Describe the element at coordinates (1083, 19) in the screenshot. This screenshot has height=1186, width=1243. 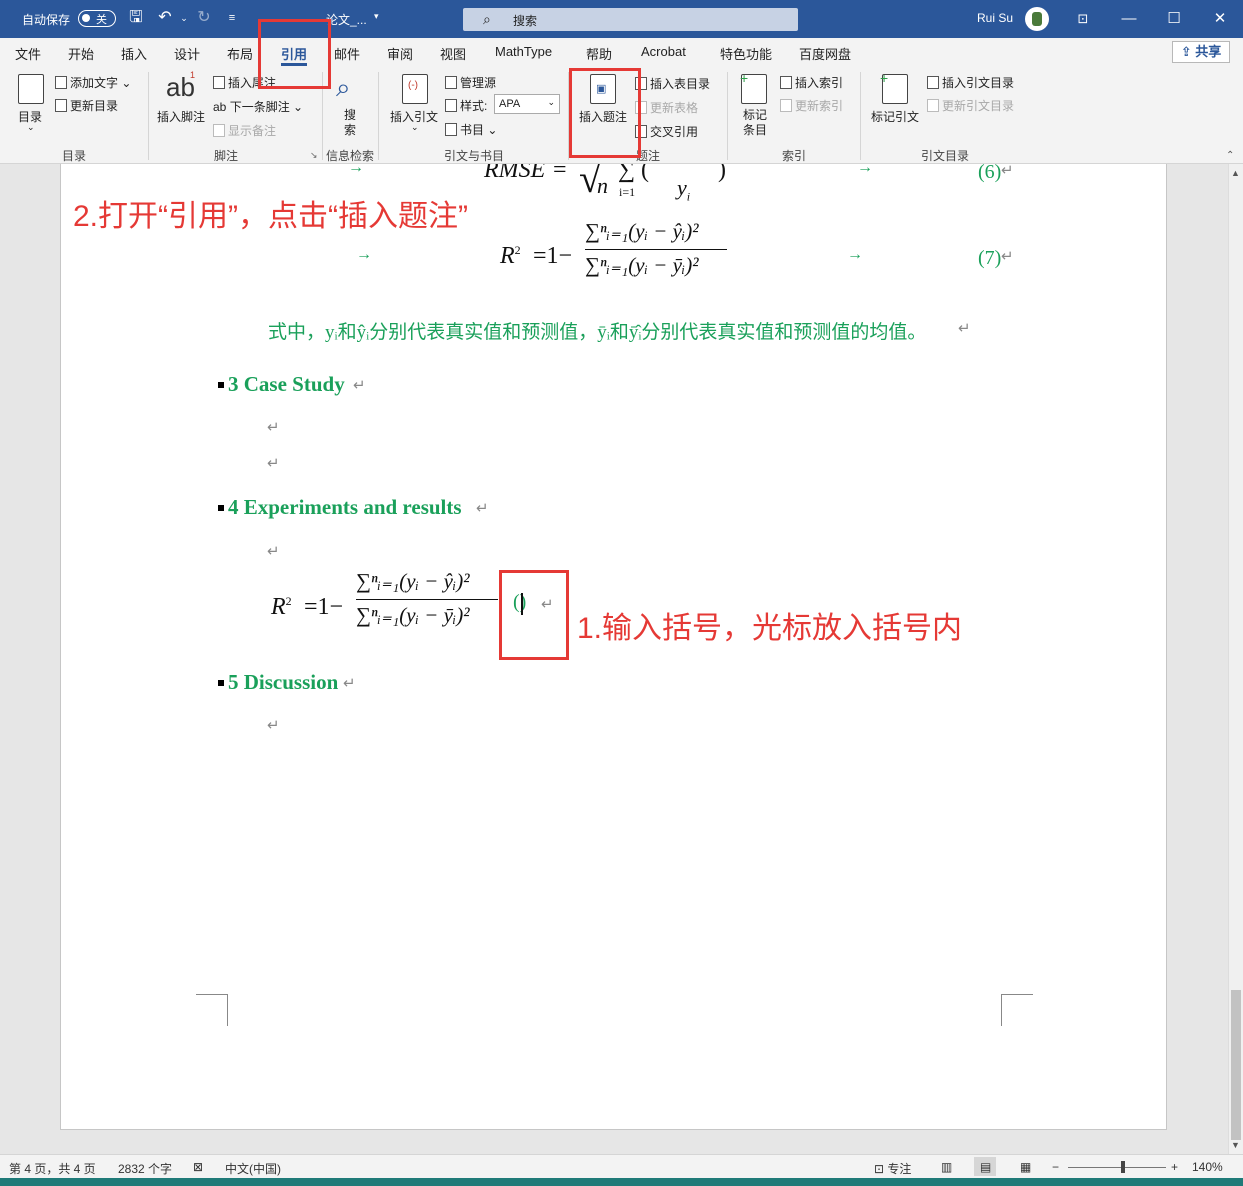
I see `ribbon-display-options-icon: ⊡` at that location.